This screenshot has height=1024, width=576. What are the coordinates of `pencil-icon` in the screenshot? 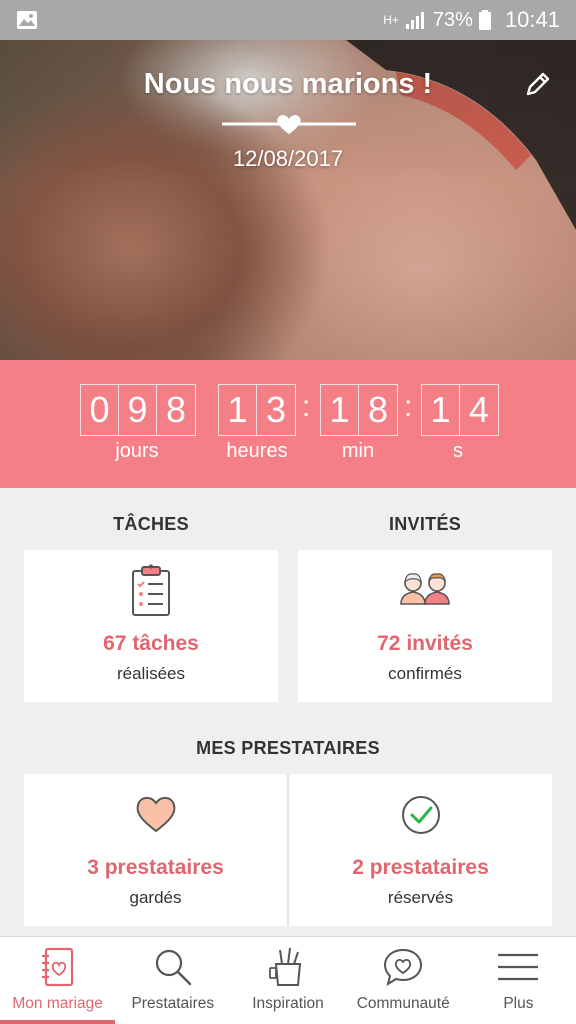 It's located at (538, 84).